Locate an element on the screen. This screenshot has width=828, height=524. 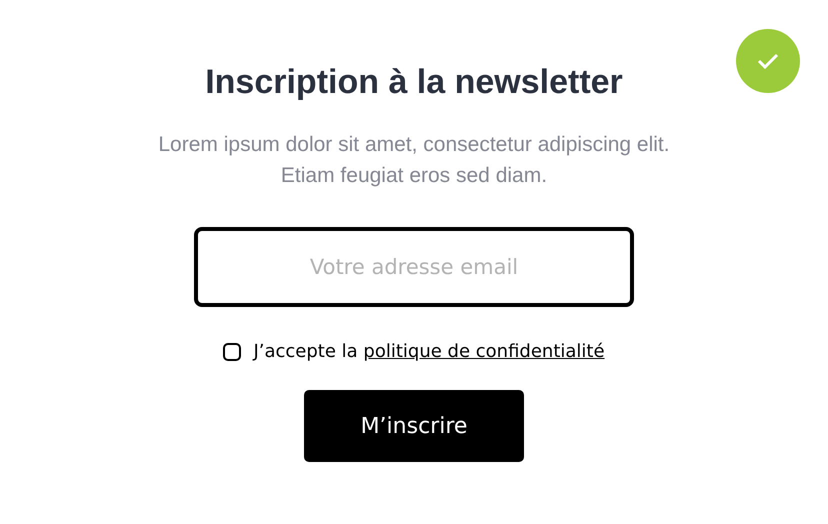
consent-checkbox is located at coordinates (232, 351).